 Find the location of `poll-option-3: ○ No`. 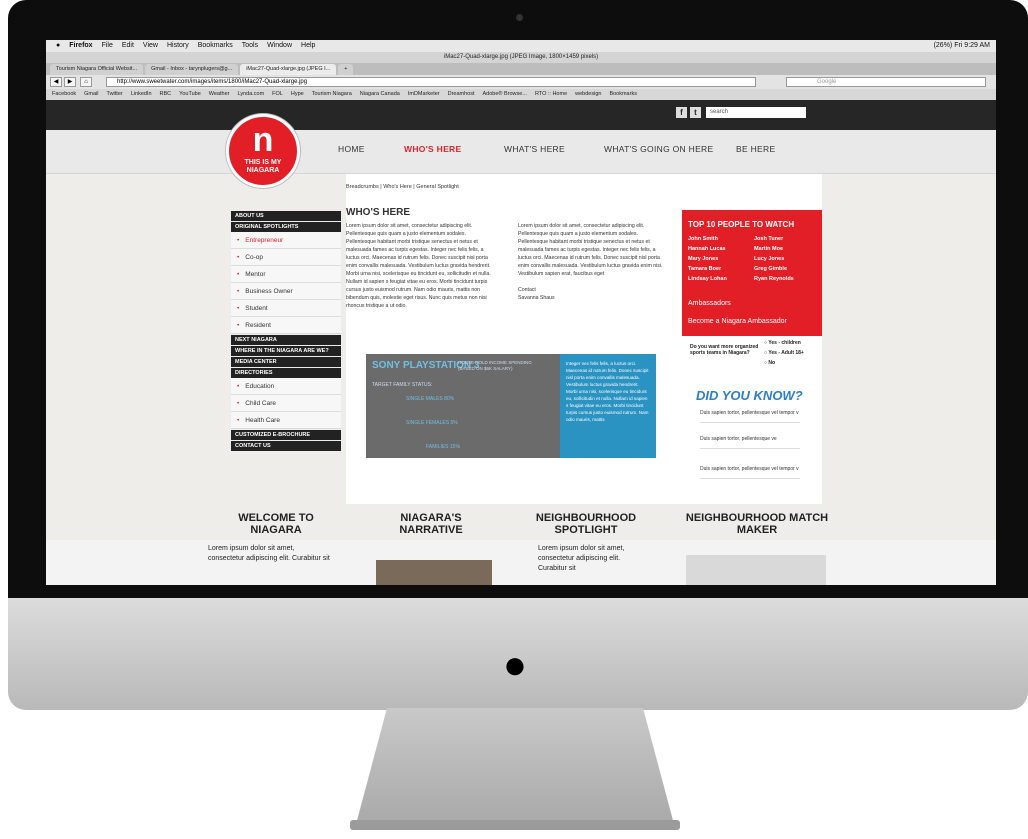

poll-option-3: ○ No is located at coordinates (769, 363).